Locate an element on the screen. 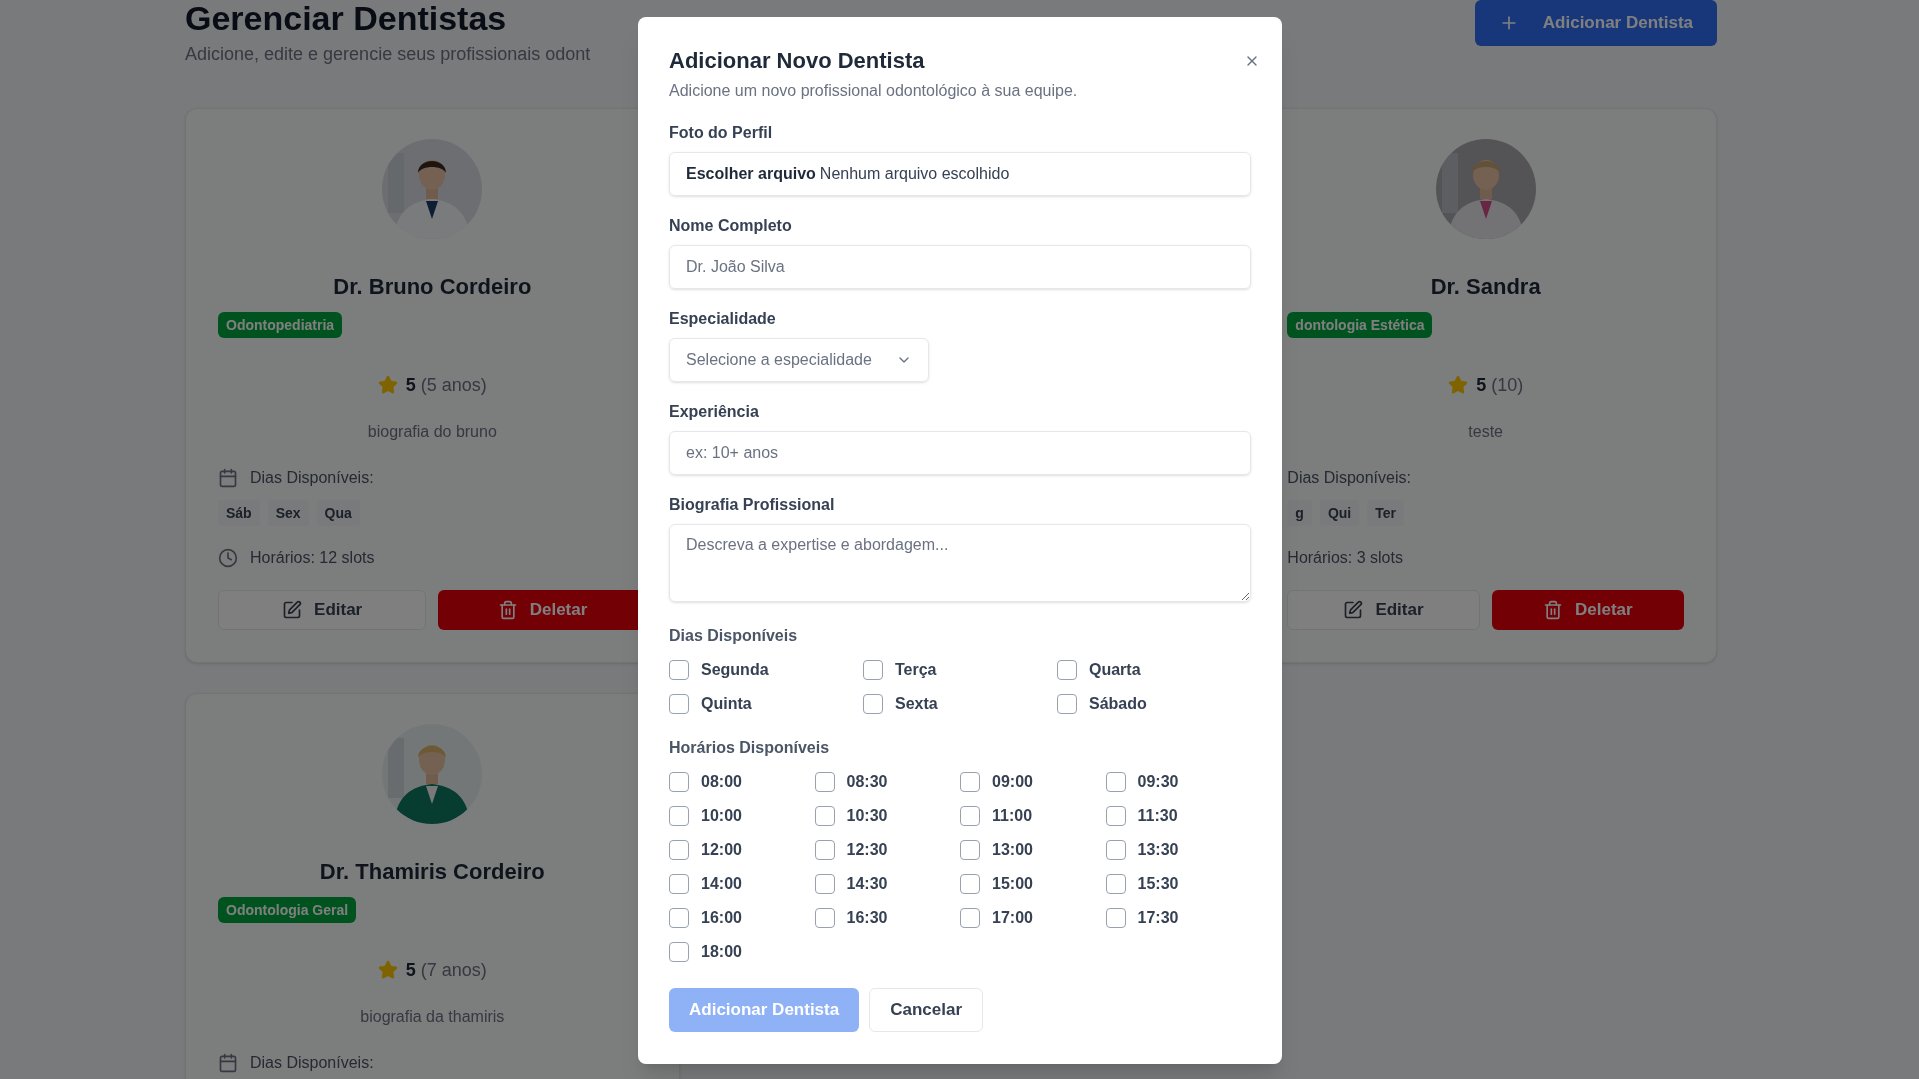 The height and width of the screenshot is (1079, 1919). checkbox-label: Terça is located at coordinates (916, 670).